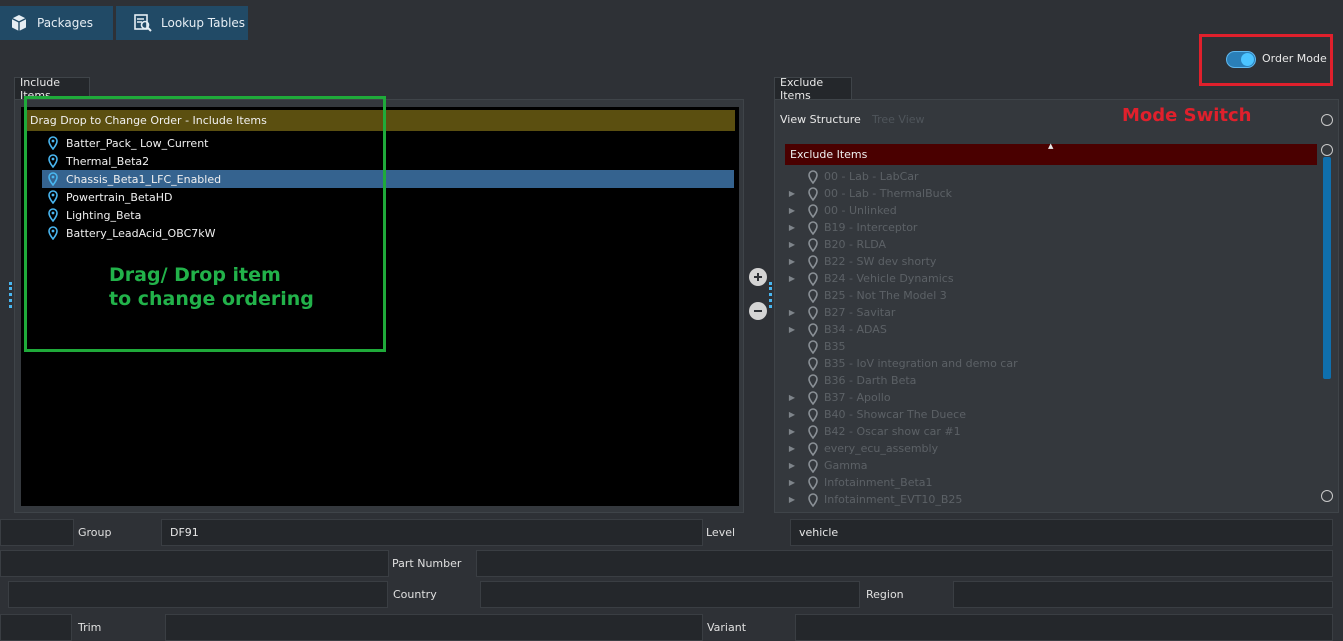 The height and width of the screenshot is (641, 1343). Describe the element at coordinates (871, 176) in the screenshot. I see `tree-item-label: 00 - Lab - LabCar` at that location.